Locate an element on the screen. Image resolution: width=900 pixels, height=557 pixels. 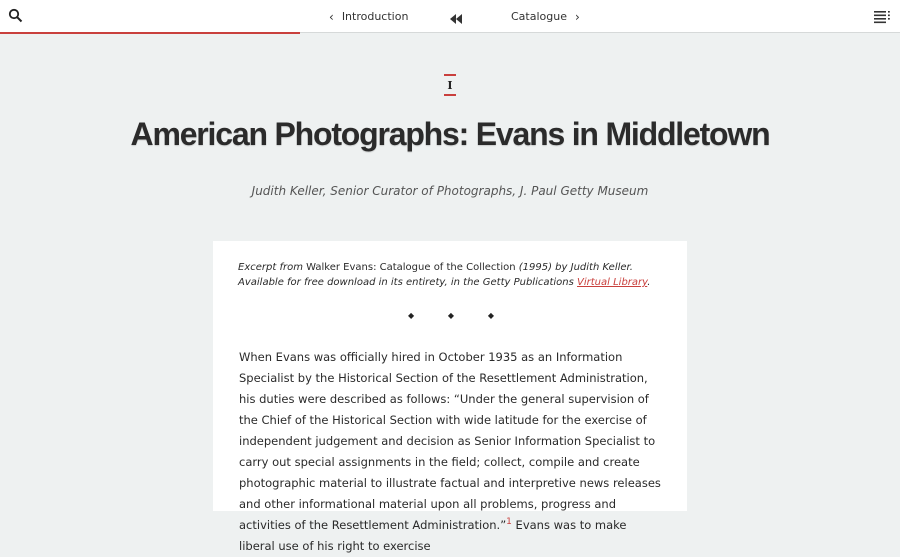
excerpt-suffix: . is located at coordinates (649, 282).